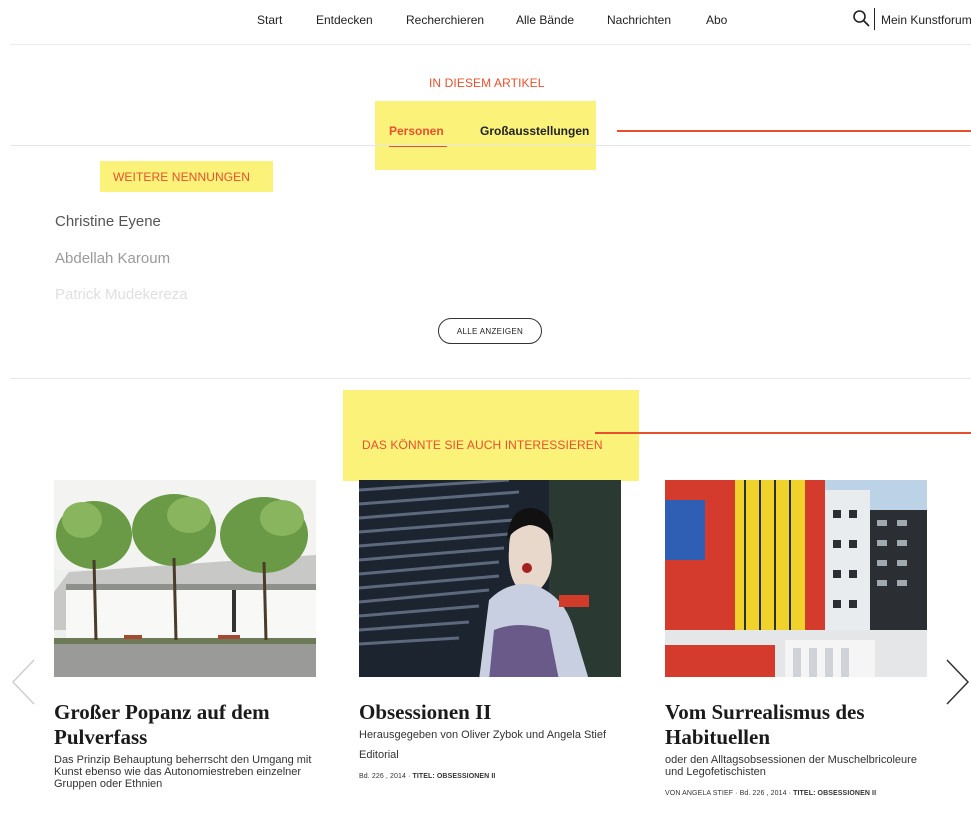 This screenshot has height=815, width=971. Describe the element at coordinates (482, 445) in the screenshot. I see `related-heading: DAS KÖNNTE SIE AUCH INTERESSIEREN` at that location.